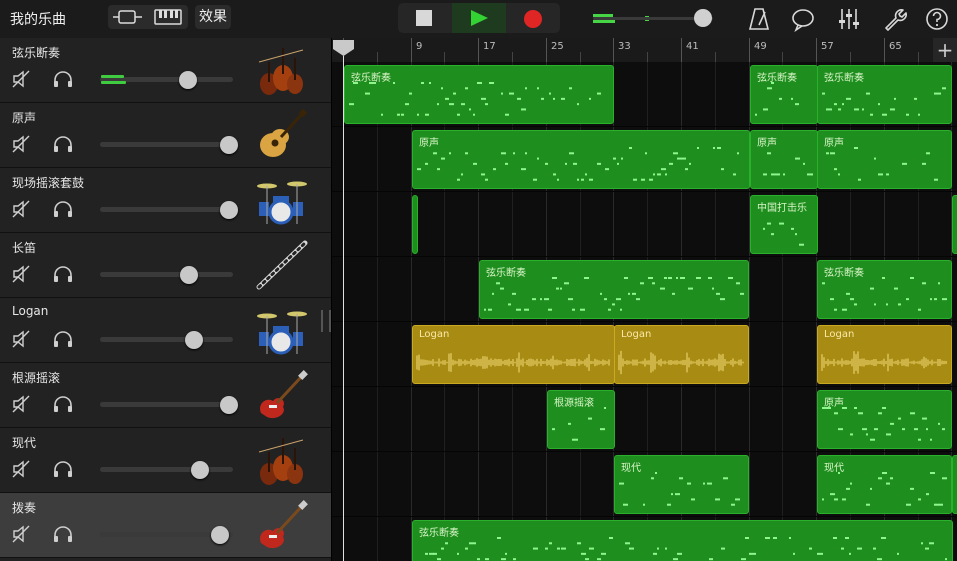 The height and width of the screenshot is (561, 957). Describe the element at coordinates (644, 451) in the screenshot. I see `lane-separator` at that location.